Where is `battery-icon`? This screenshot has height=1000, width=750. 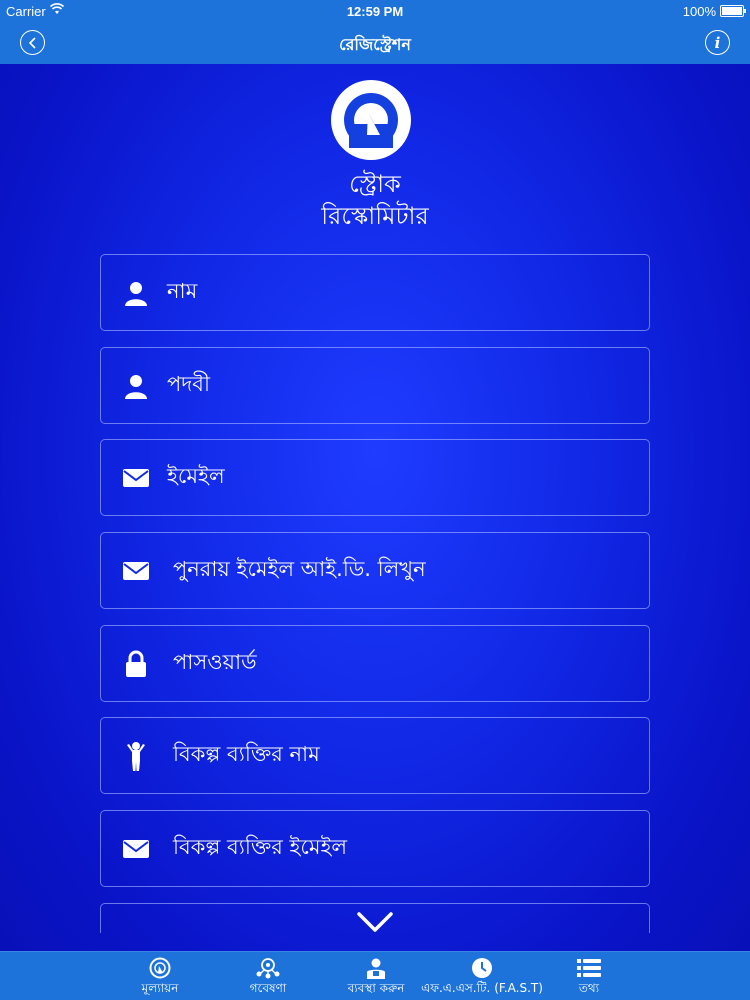
battery-icon is located at coordinates (733, 11).